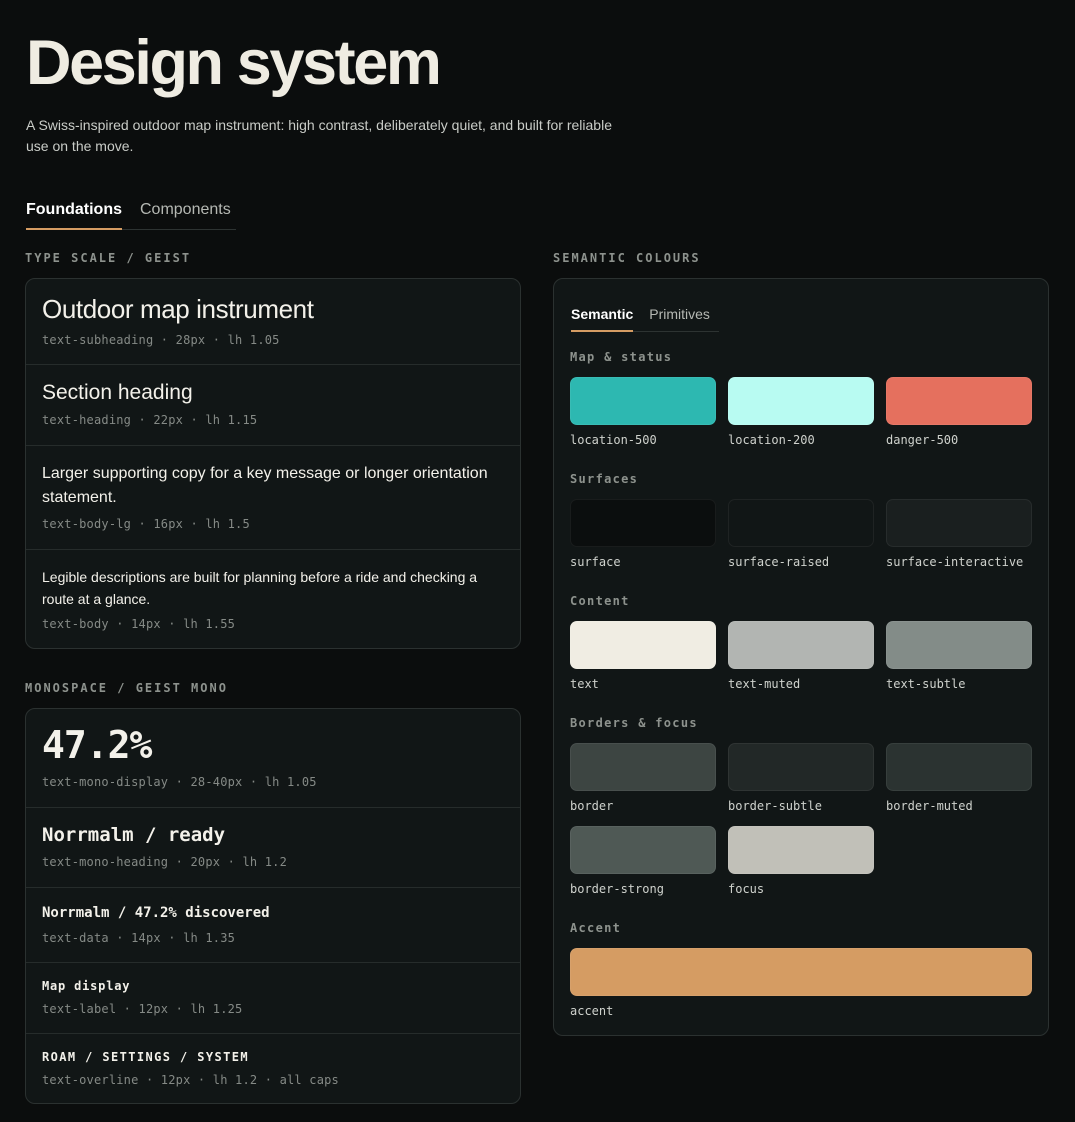  What do you see at coordinates (156, 913) in the screenshot?
I see `mono-sample-data: Norrmalm / 47.2% discovered` at bounding box center [156, 913].